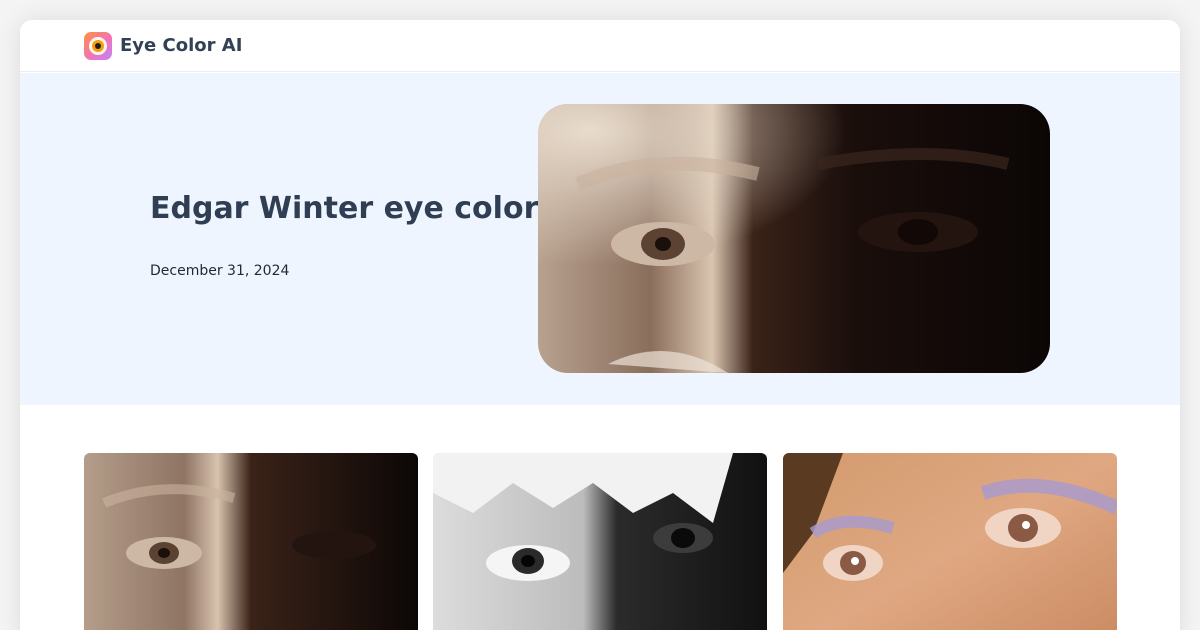 The height and width of the screenshot is (630, 1200). I want to click on page-title: Edgar Winter eye color, so click(344, 208).